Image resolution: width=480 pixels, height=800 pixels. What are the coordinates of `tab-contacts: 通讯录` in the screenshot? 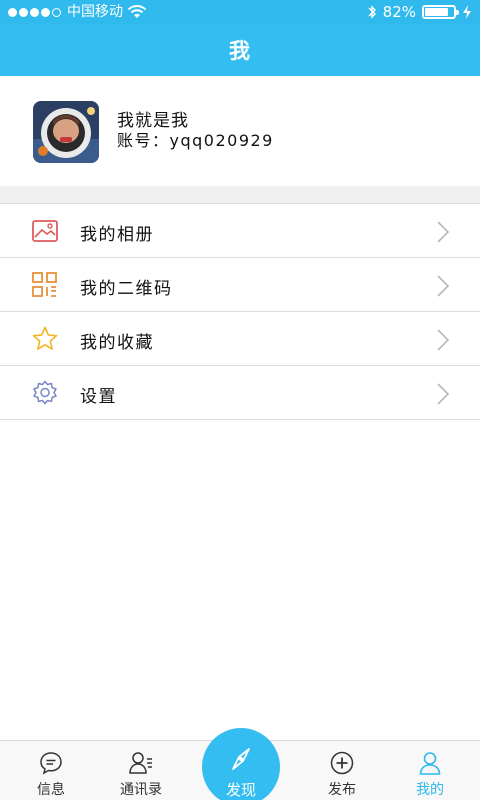 It's located at (141, 770).